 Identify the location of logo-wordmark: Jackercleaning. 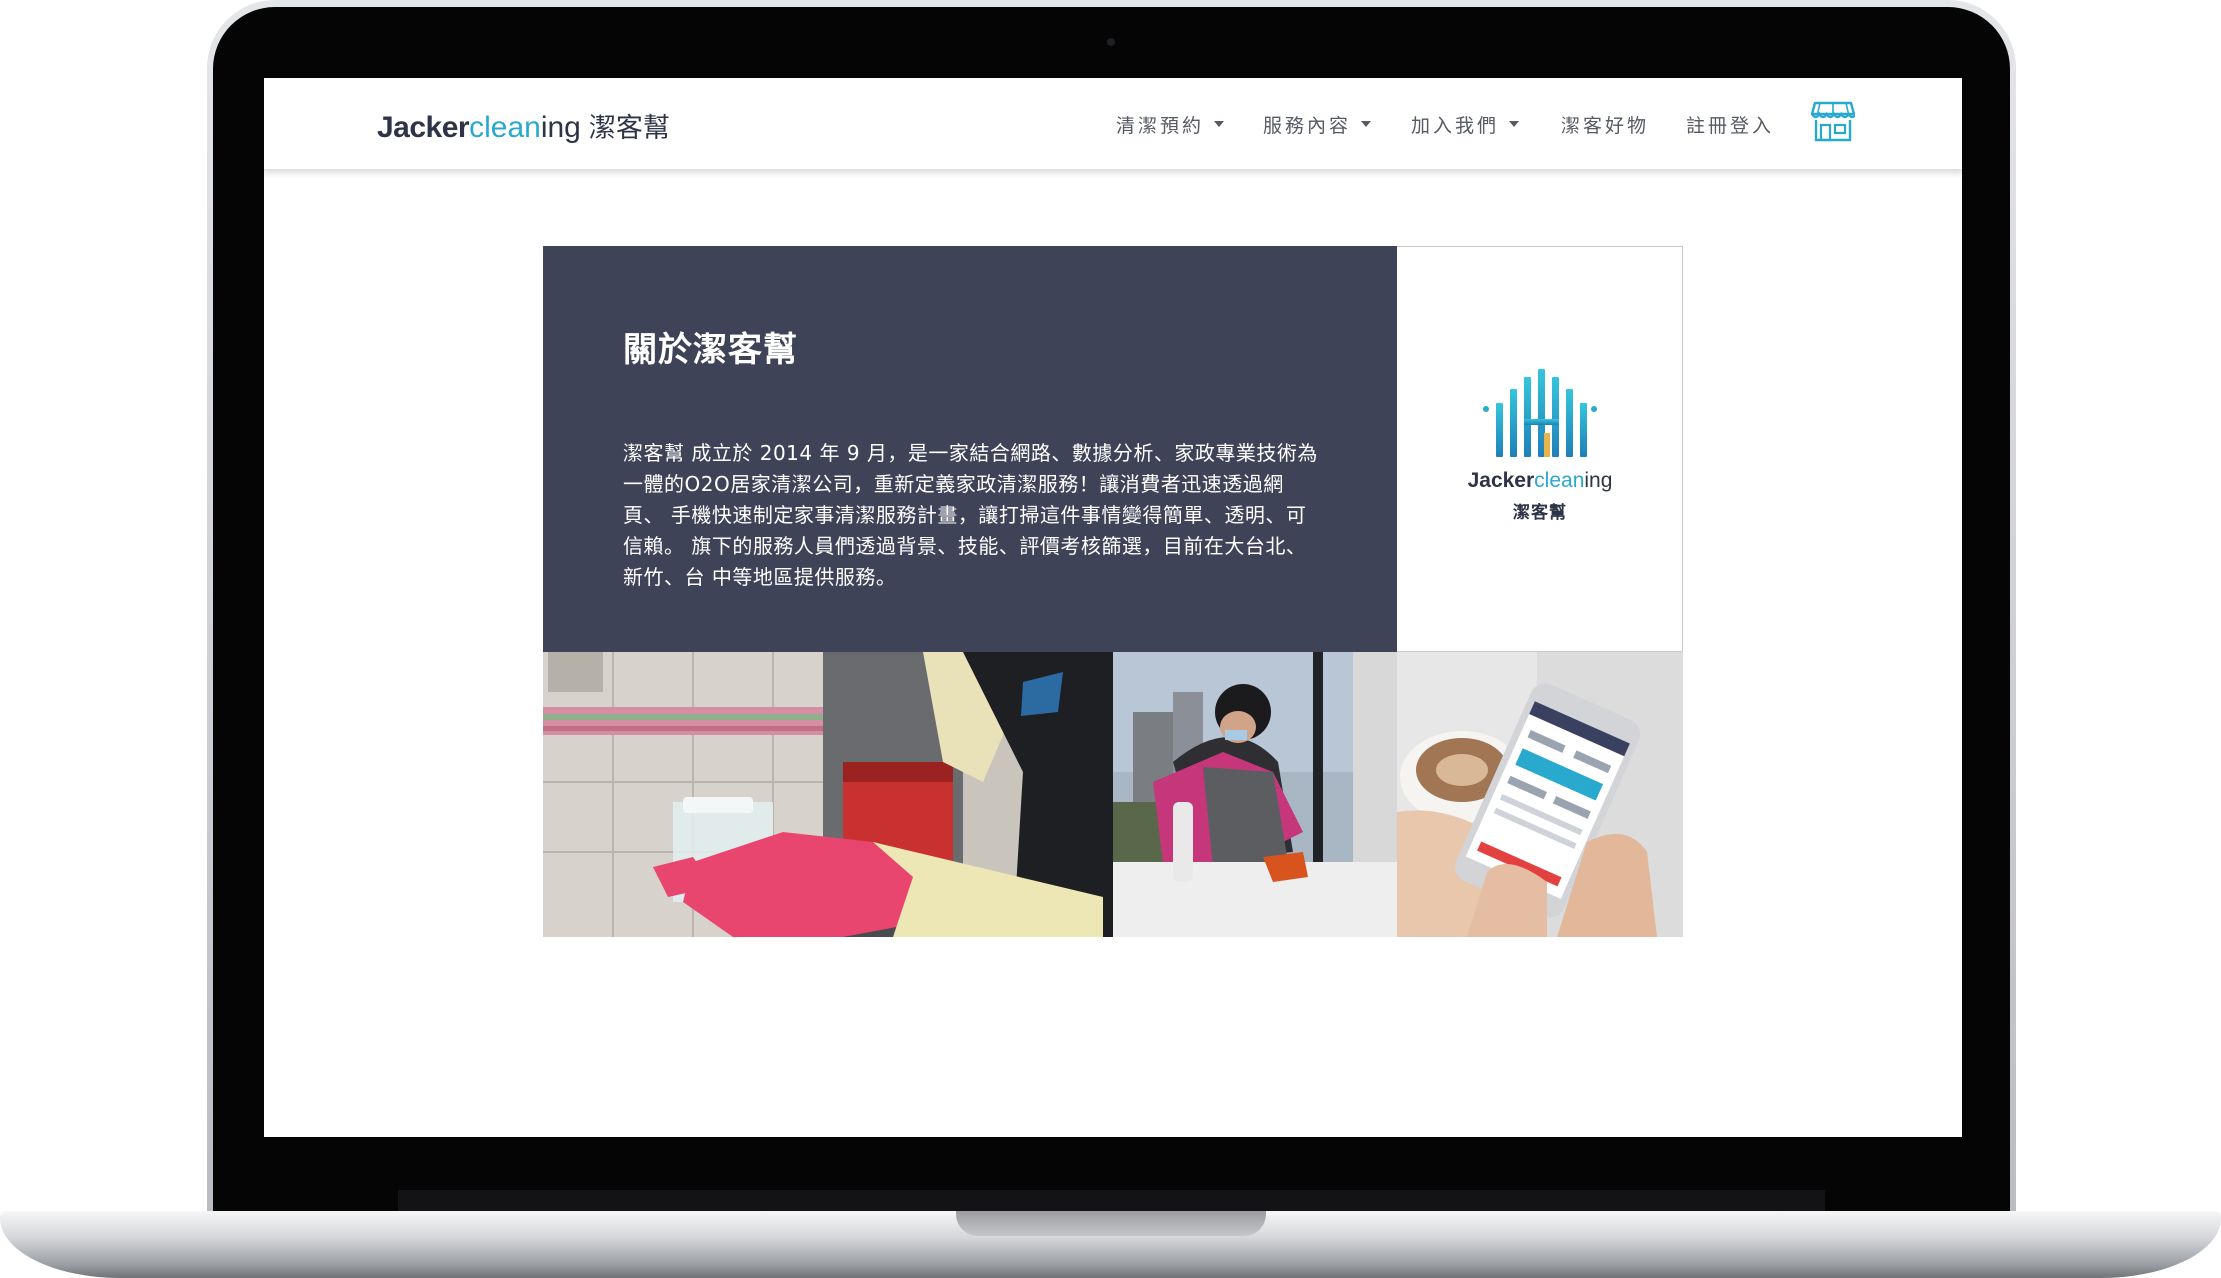
(1540, 481).